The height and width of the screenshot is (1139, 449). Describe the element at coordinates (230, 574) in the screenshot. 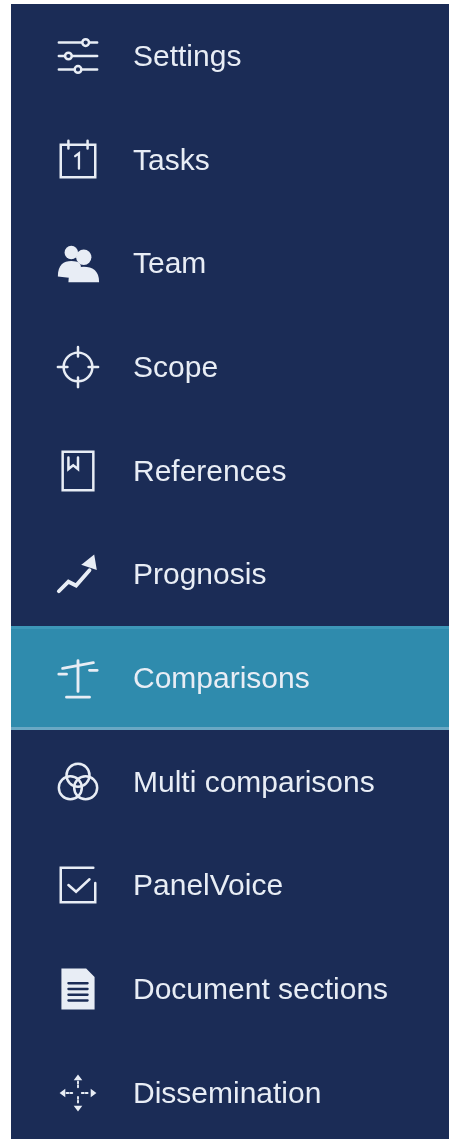

I see `sidebar-item: Prognosis` at that location.